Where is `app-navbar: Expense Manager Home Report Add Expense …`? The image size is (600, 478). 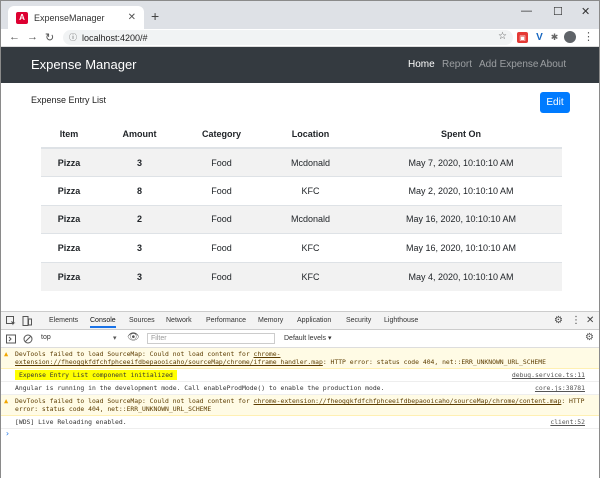 app-navbar: Expense Manager Home Report Add Expense … is located at coordinates (300, 65).